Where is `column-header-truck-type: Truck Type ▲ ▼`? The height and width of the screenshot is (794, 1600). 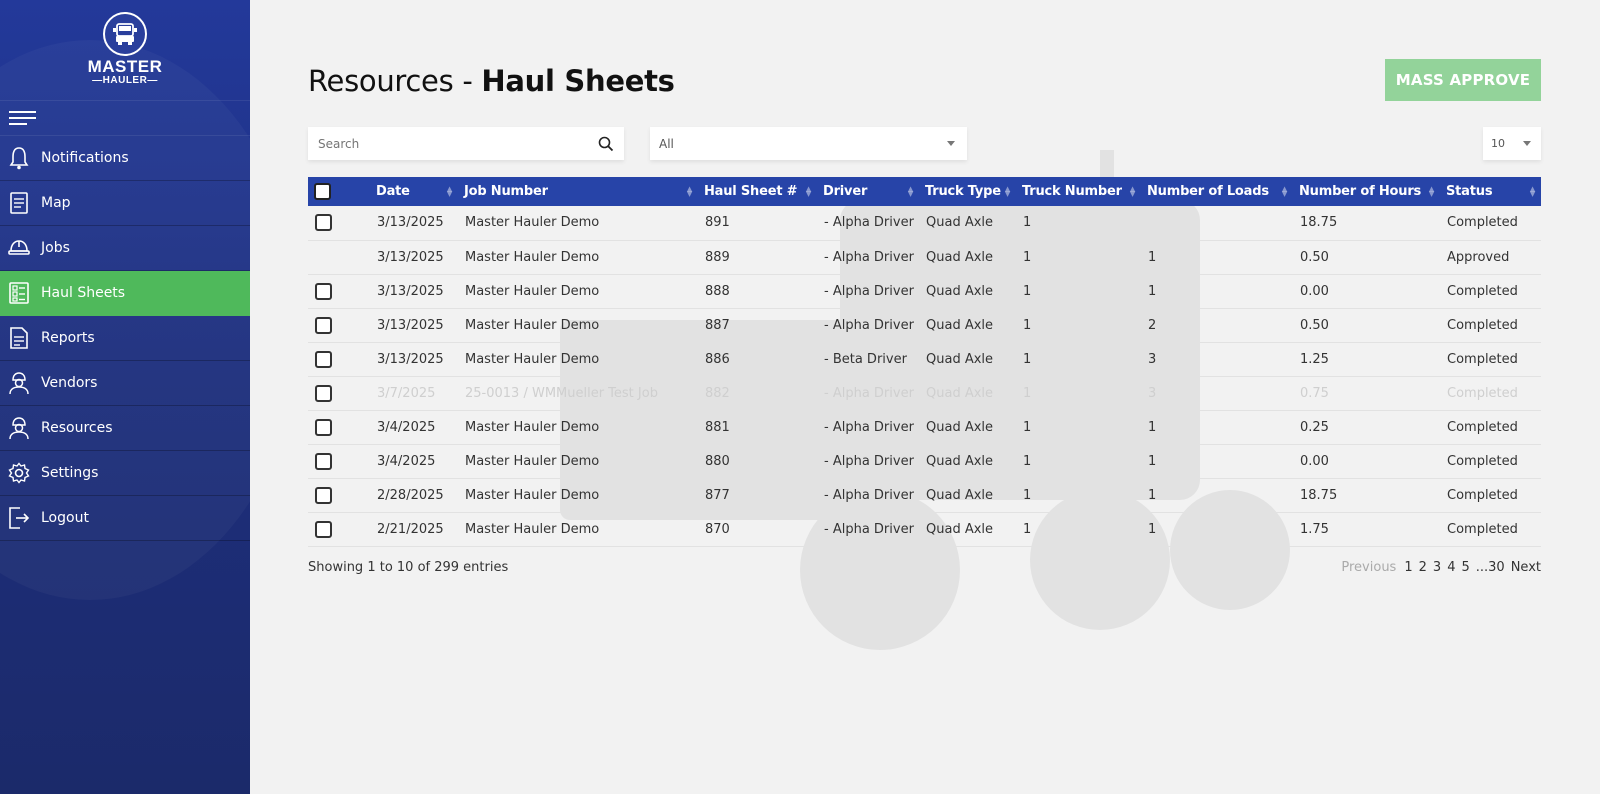 column-header-truck-type: Truck Type ▲ ▼ is located at coordinates (967, 191).